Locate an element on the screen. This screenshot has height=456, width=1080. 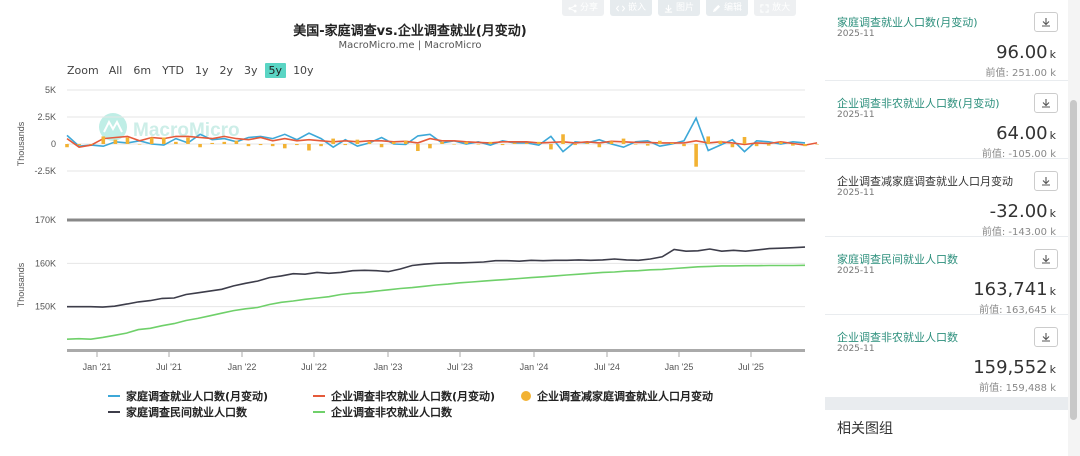
legend-item-difference: 企业调查减家庭调查就业人口月变动 is located at coordinates (617, 396).